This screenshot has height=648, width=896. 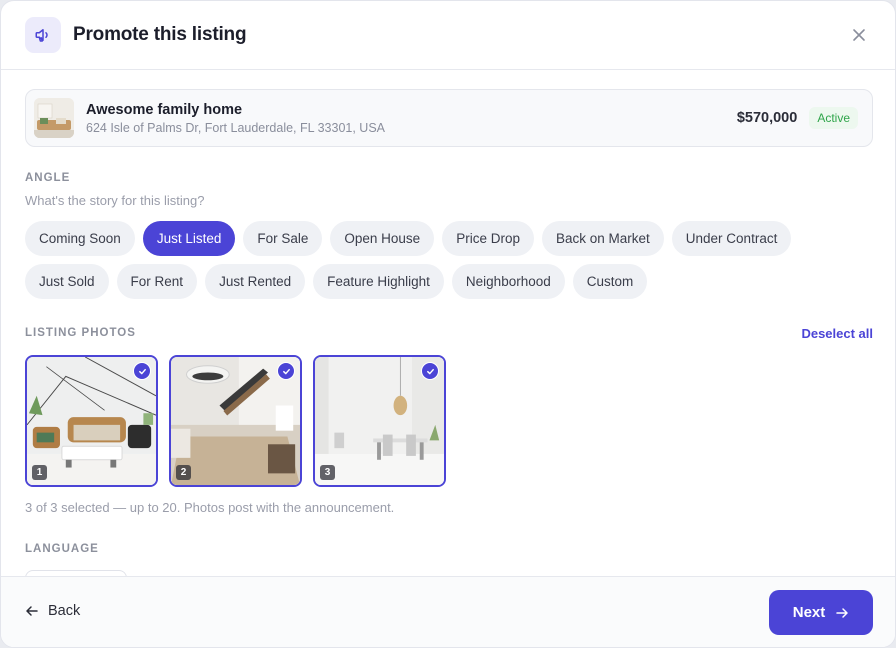 I want to click on back-label: Back, so click(x=64, y=611).